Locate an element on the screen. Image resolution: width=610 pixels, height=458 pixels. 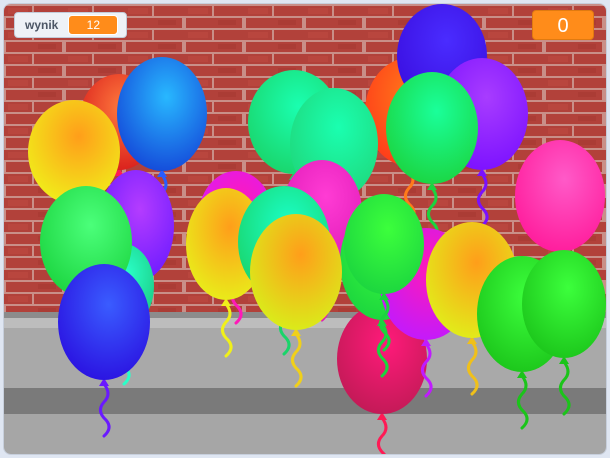
variable-monitor-wynik: wynik 12 is located at coordinates (71, 25).